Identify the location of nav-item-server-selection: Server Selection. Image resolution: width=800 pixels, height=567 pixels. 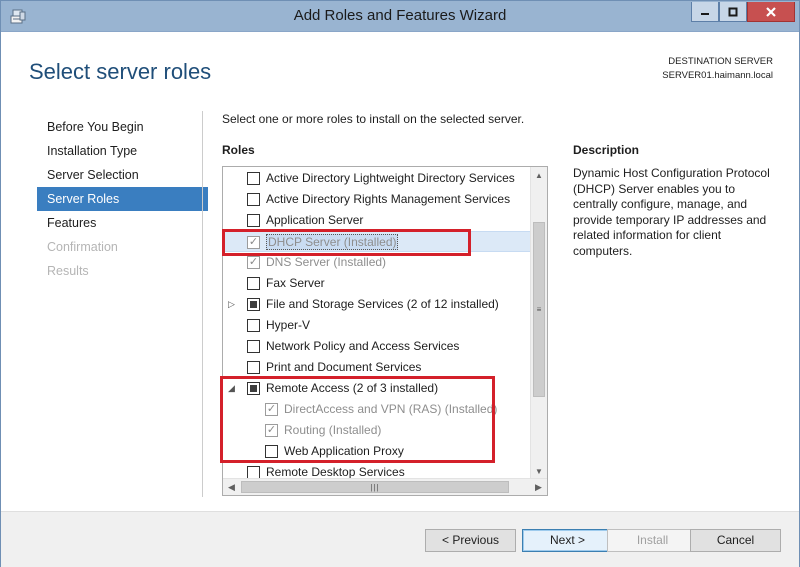
(122, 175).